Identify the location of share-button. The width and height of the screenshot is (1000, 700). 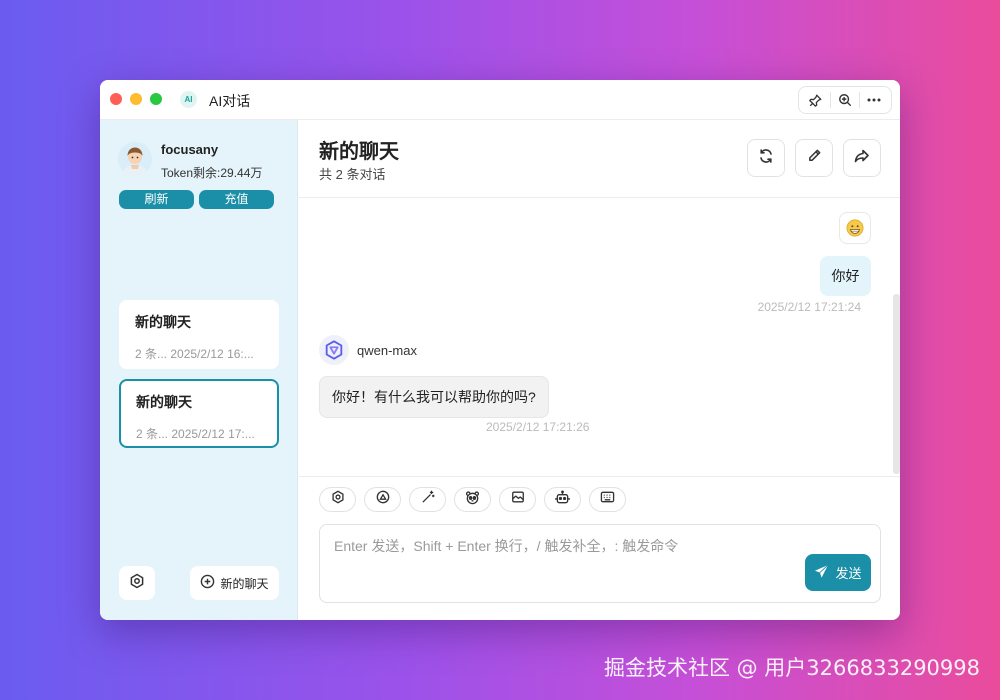
(862, 158).